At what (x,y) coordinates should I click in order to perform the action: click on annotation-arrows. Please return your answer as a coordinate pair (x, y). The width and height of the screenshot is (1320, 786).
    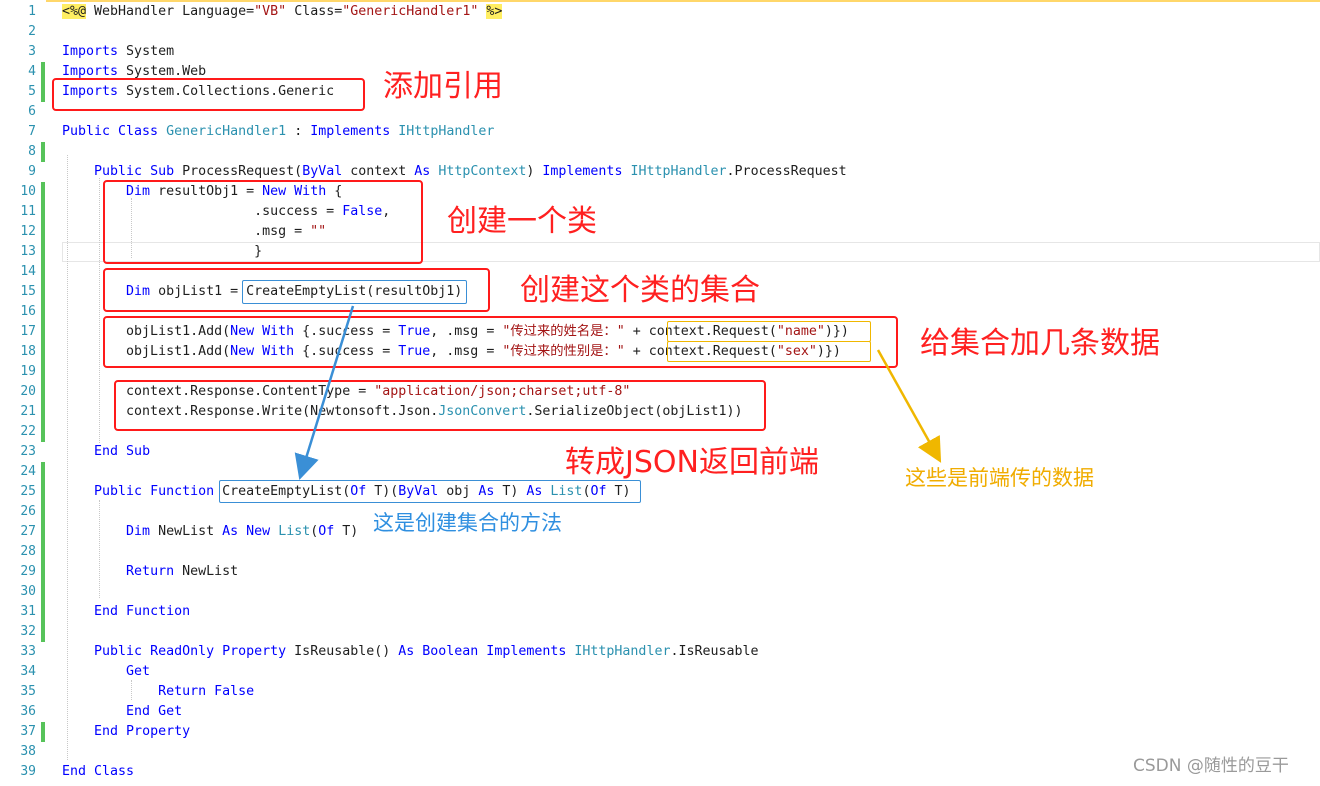
    Looking at the image, I should click on (618, 392).